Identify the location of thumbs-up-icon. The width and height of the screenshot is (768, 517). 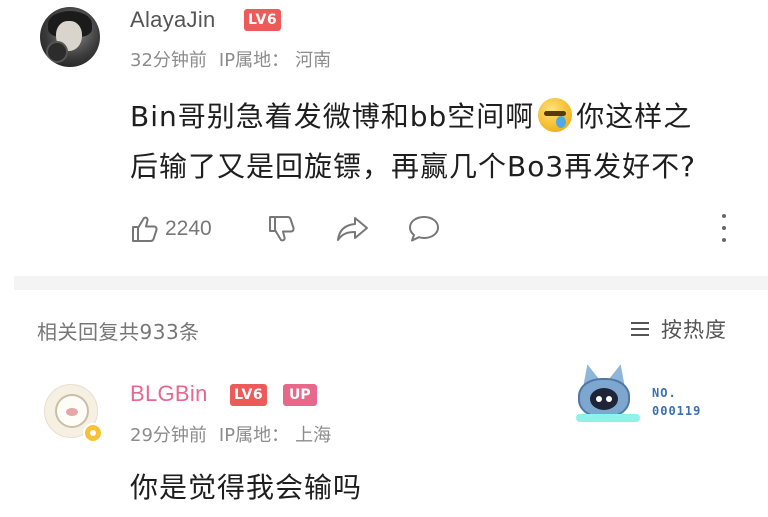
(145, 229).